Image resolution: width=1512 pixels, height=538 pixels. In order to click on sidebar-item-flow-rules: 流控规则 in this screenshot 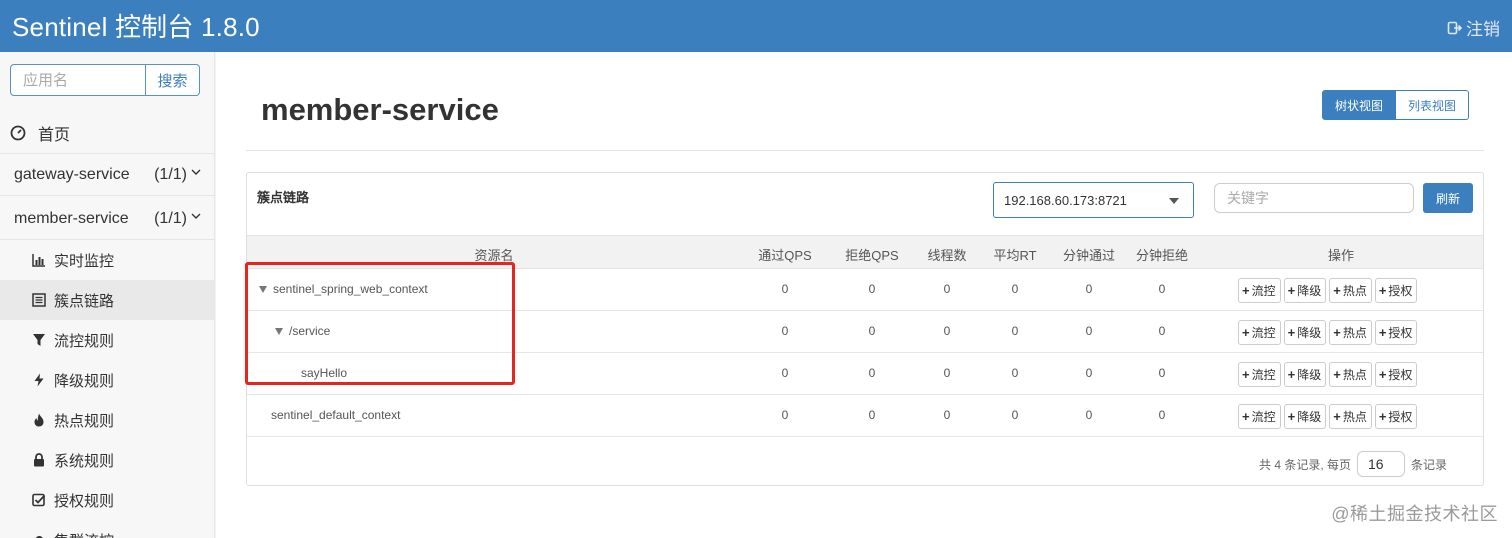, I will do `click(107, 340)`.